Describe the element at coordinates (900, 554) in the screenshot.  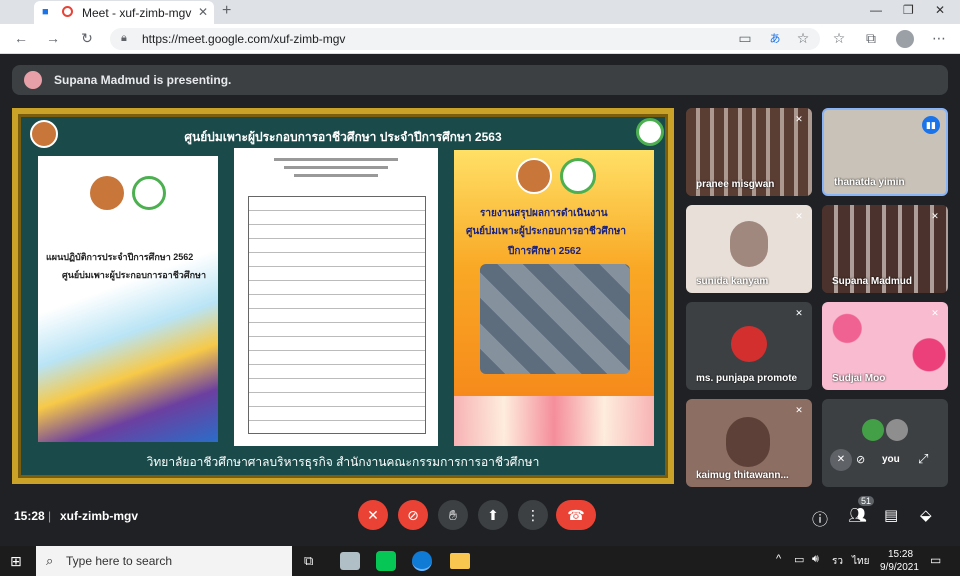
I see `clock-time: 15:28` at that location.